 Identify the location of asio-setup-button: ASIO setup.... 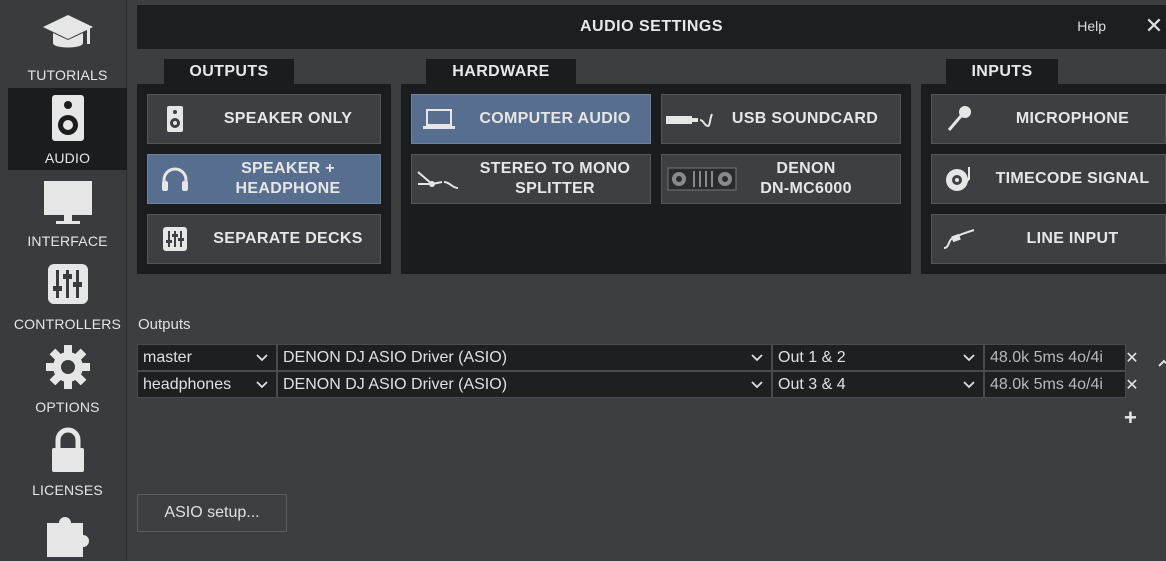
(212, 513).